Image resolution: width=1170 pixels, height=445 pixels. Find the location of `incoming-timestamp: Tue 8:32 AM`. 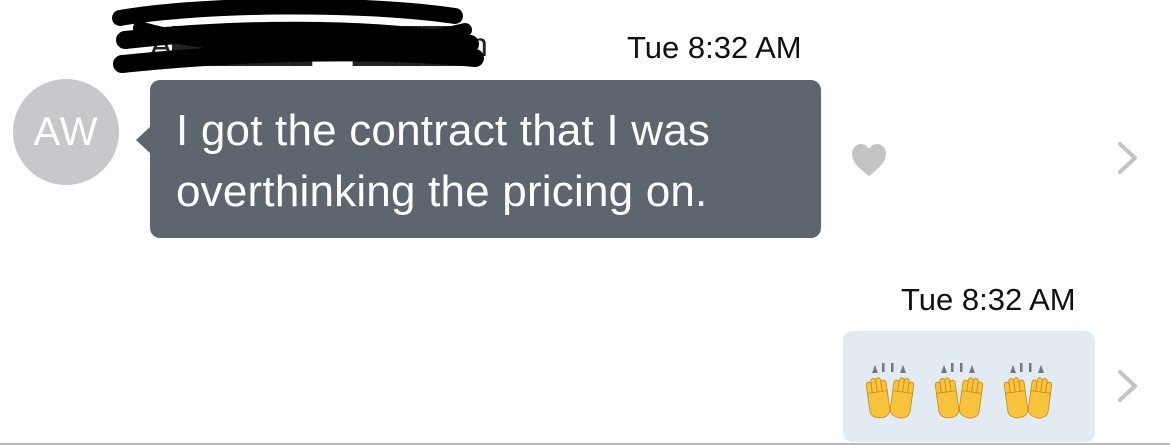

incoming-timestamp: Tue 8:32 AM is located at coordinates (714, 47).